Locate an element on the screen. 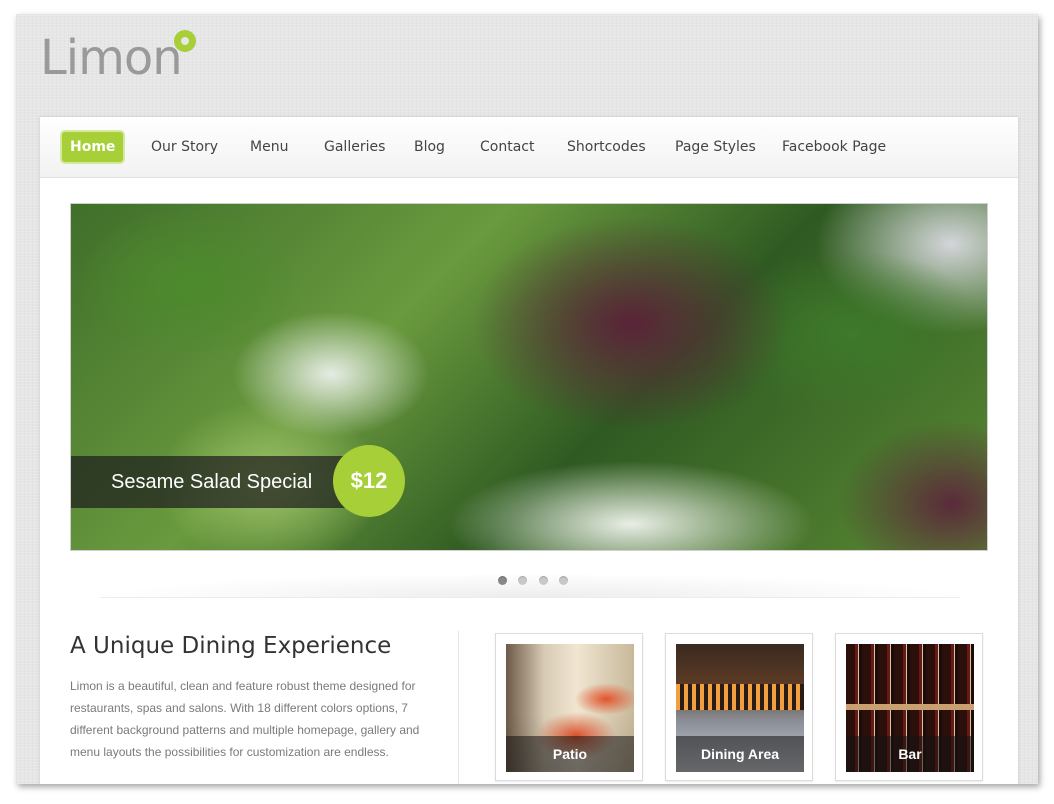 The width and height of the screenshot is (1054, 804). nav-item-contact: Contact is located at coordinates (507, 147).